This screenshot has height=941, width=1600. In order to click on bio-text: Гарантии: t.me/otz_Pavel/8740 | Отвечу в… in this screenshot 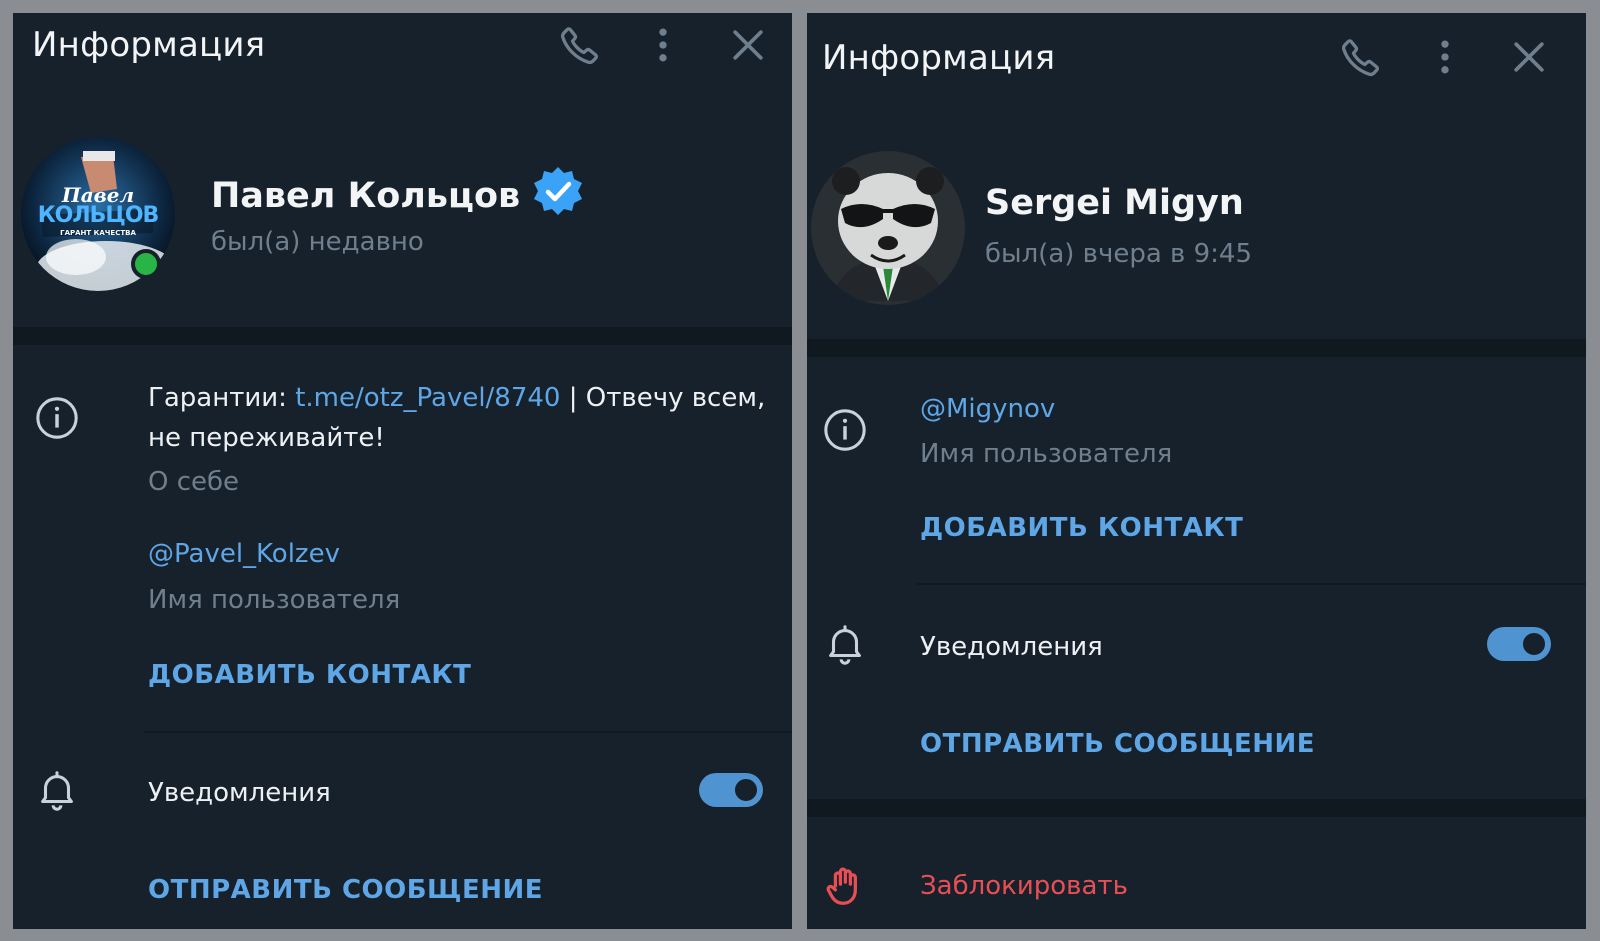, I will do `click(458, 418)`.